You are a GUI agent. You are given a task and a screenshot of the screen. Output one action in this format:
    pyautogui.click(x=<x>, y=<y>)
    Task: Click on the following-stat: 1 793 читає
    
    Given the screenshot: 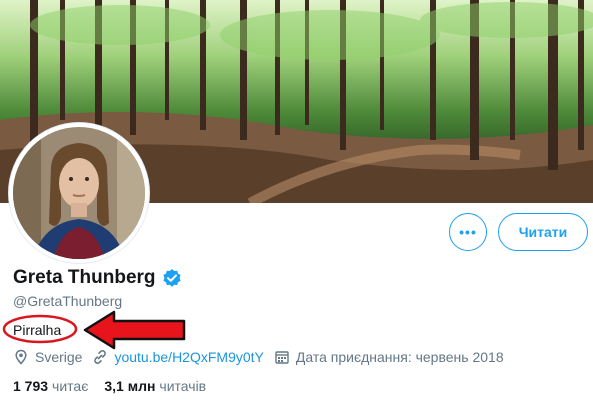 What is the action you would take?
    pyautogui.click(x=50, y=386)
    